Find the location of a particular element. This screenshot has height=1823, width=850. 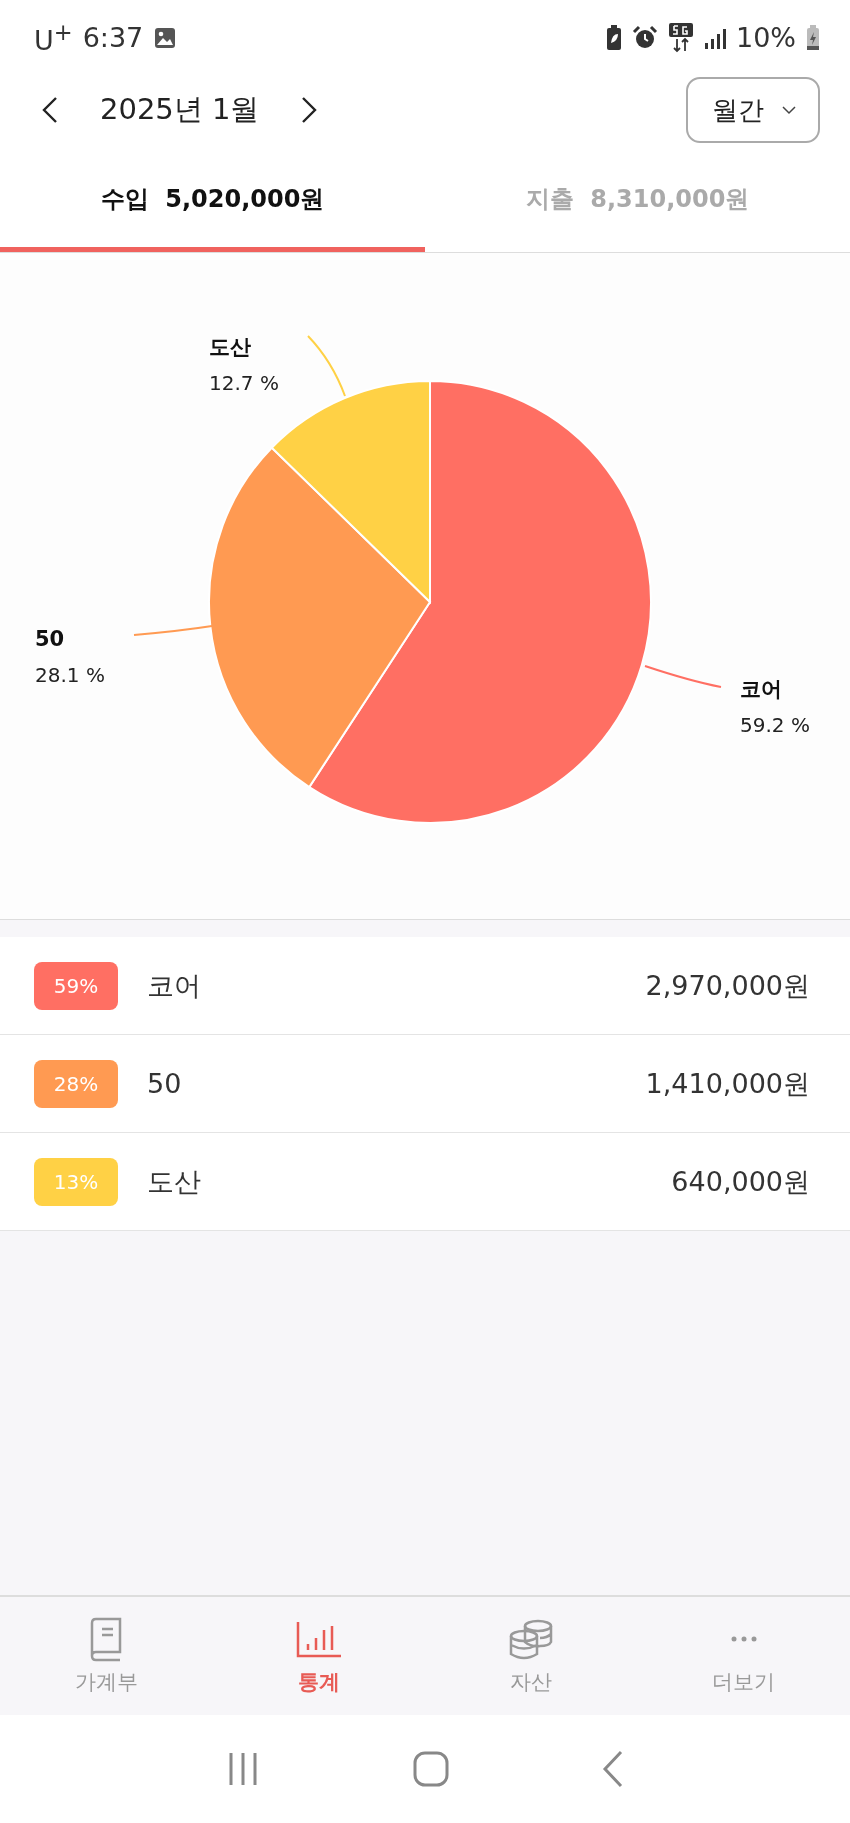

slice-percent: 28.1 % is located at coordinates (70, 675).